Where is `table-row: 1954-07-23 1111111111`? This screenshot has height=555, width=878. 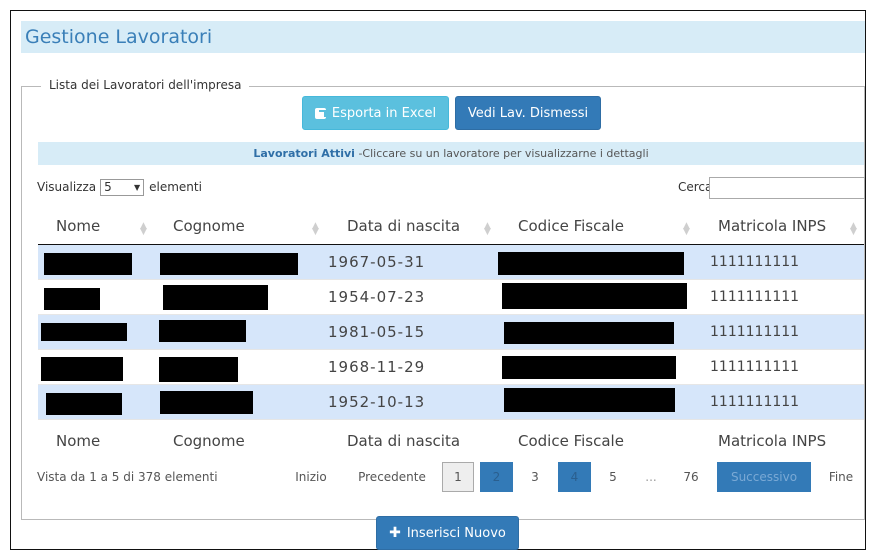
table-row: 1954-07-23 1111111111 is located at coordinates (451, 297).